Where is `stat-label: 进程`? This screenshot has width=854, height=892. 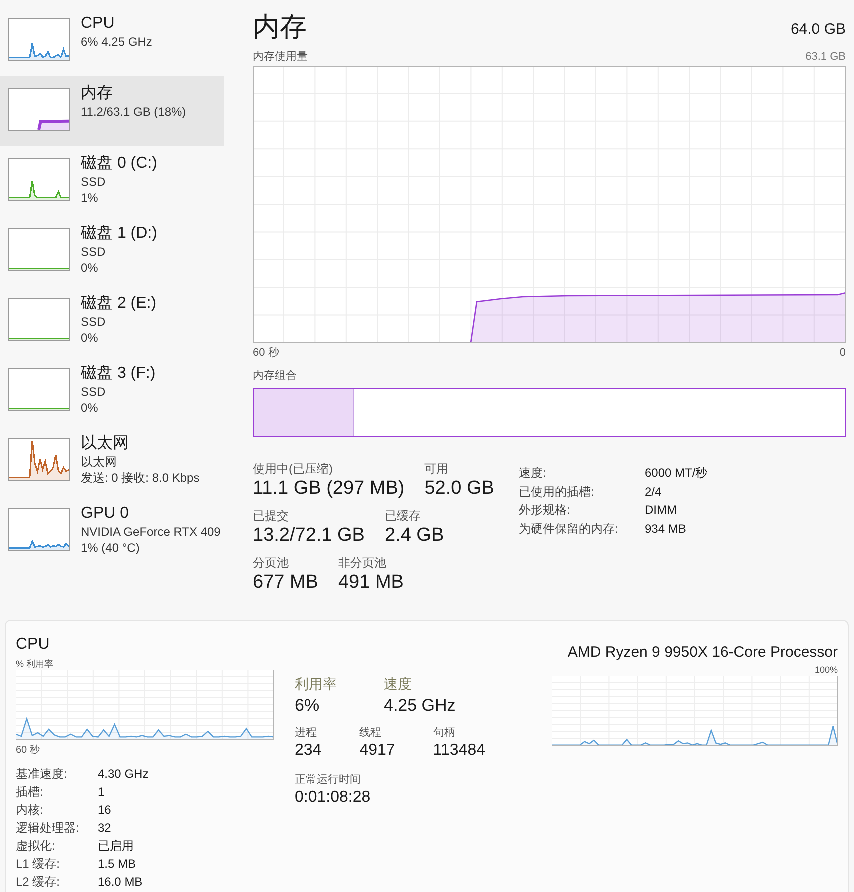
stat-label: 进程 is located at coordinates (306, 733).